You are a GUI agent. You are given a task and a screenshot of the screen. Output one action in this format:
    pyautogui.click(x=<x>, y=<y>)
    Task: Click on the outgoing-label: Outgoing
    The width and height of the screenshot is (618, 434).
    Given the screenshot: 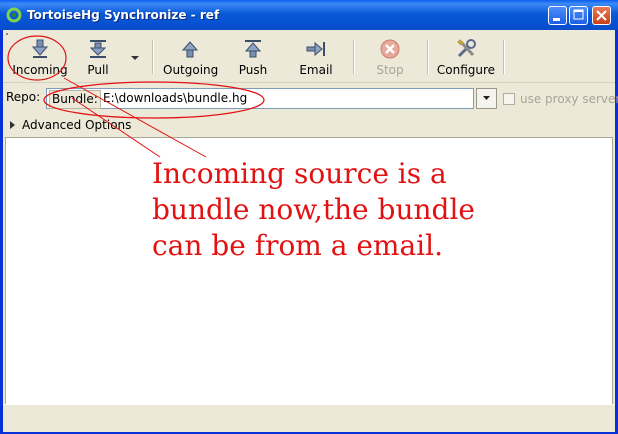 What is the action you would take?
    pyautogui.click(x=191, y=70)
    